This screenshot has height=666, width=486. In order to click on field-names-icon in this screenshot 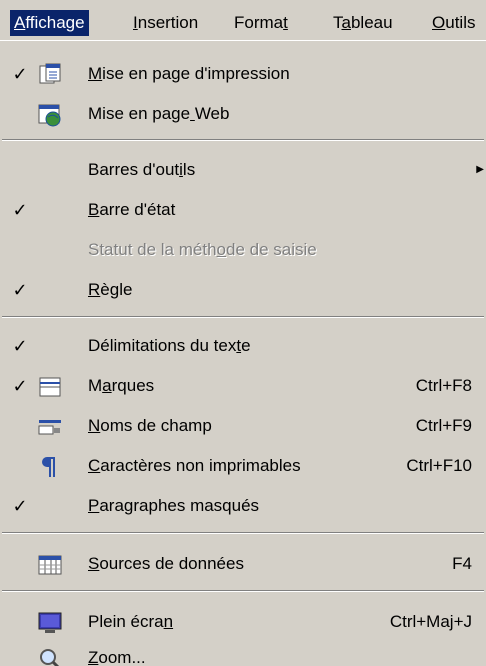, I will do `click(50, 426)`.